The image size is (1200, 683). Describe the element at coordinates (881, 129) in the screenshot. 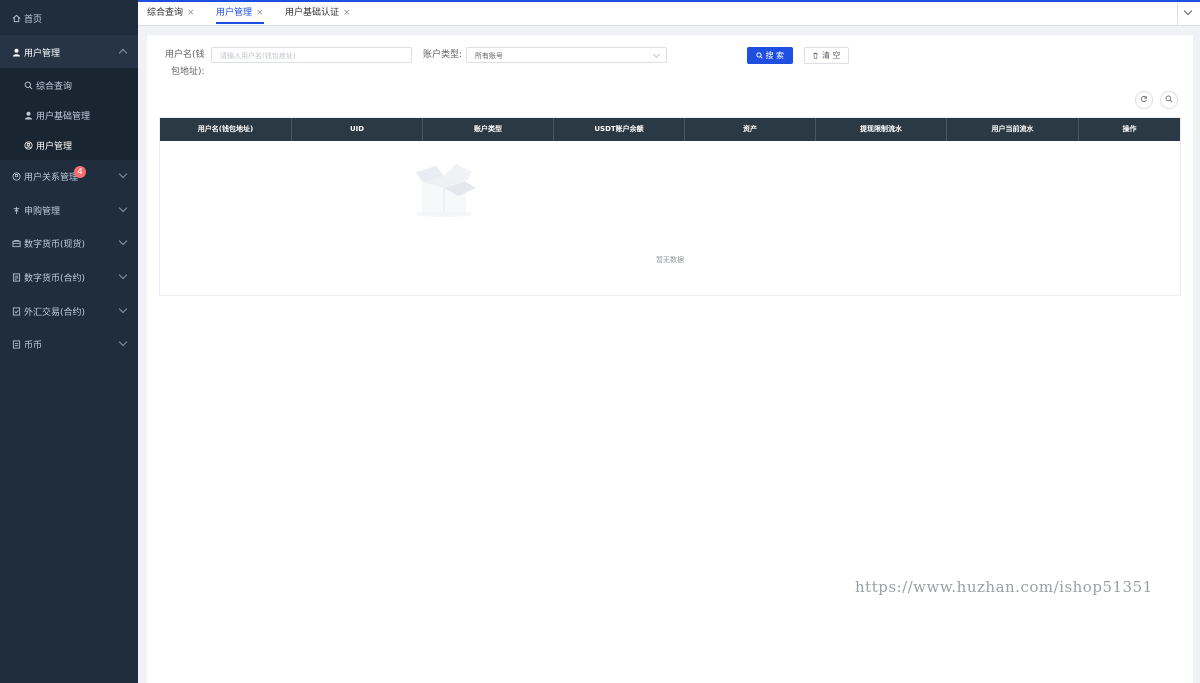

I see `column-header: 提现限制流水` at that location.